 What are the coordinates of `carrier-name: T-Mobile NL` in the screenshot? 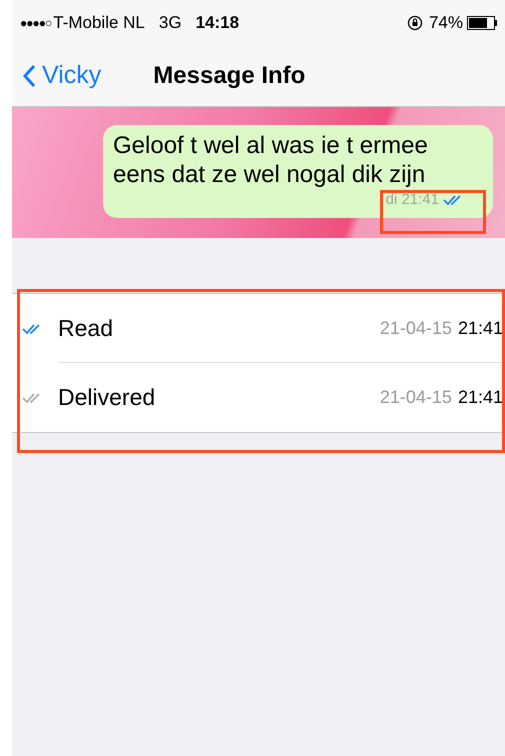 It's located at (99, 23).